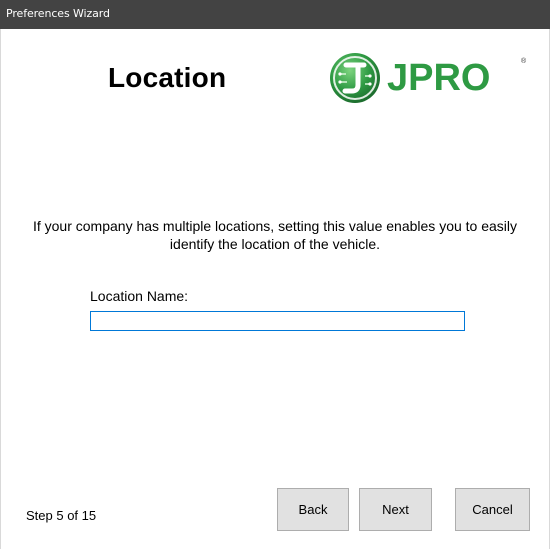 This screenshot has width=550, height=549. What do you see at coordinates (61, 515) in the screenshot?
I see `step-indicator: Step 5 of 15` at bounding box center [61, 515].